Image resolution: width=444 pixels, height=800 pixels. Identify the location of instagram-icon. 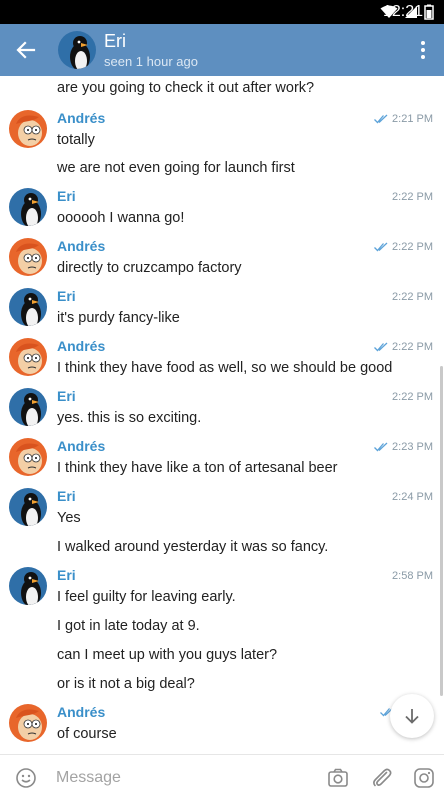
(424, 778).